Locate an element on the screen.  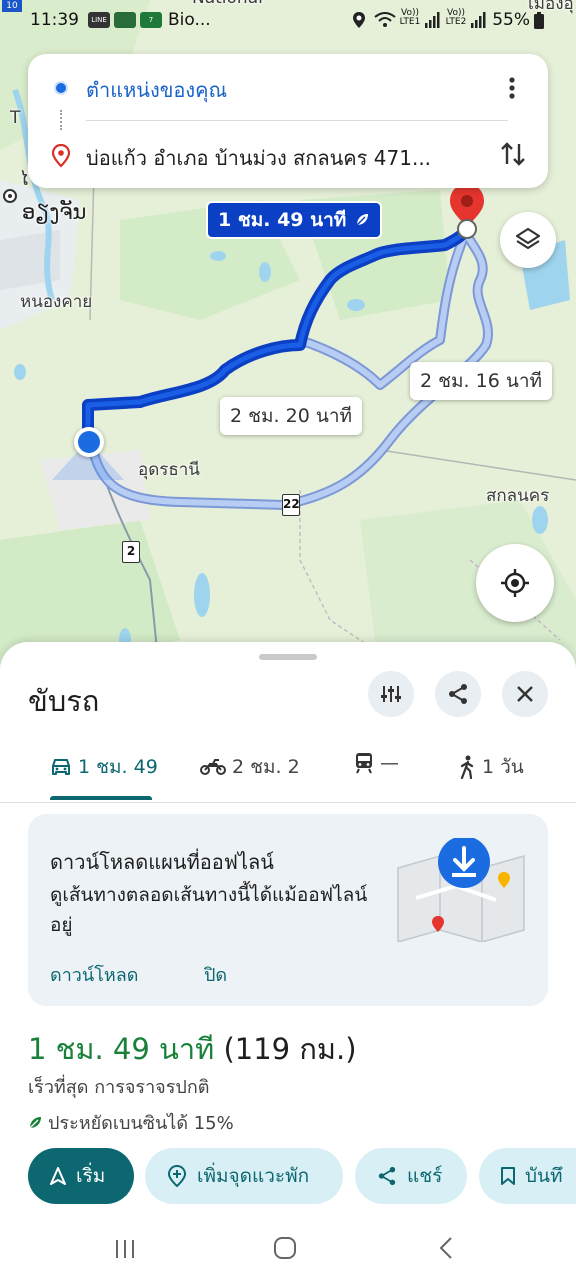
home-icon is located at coordinates (285, 1250).